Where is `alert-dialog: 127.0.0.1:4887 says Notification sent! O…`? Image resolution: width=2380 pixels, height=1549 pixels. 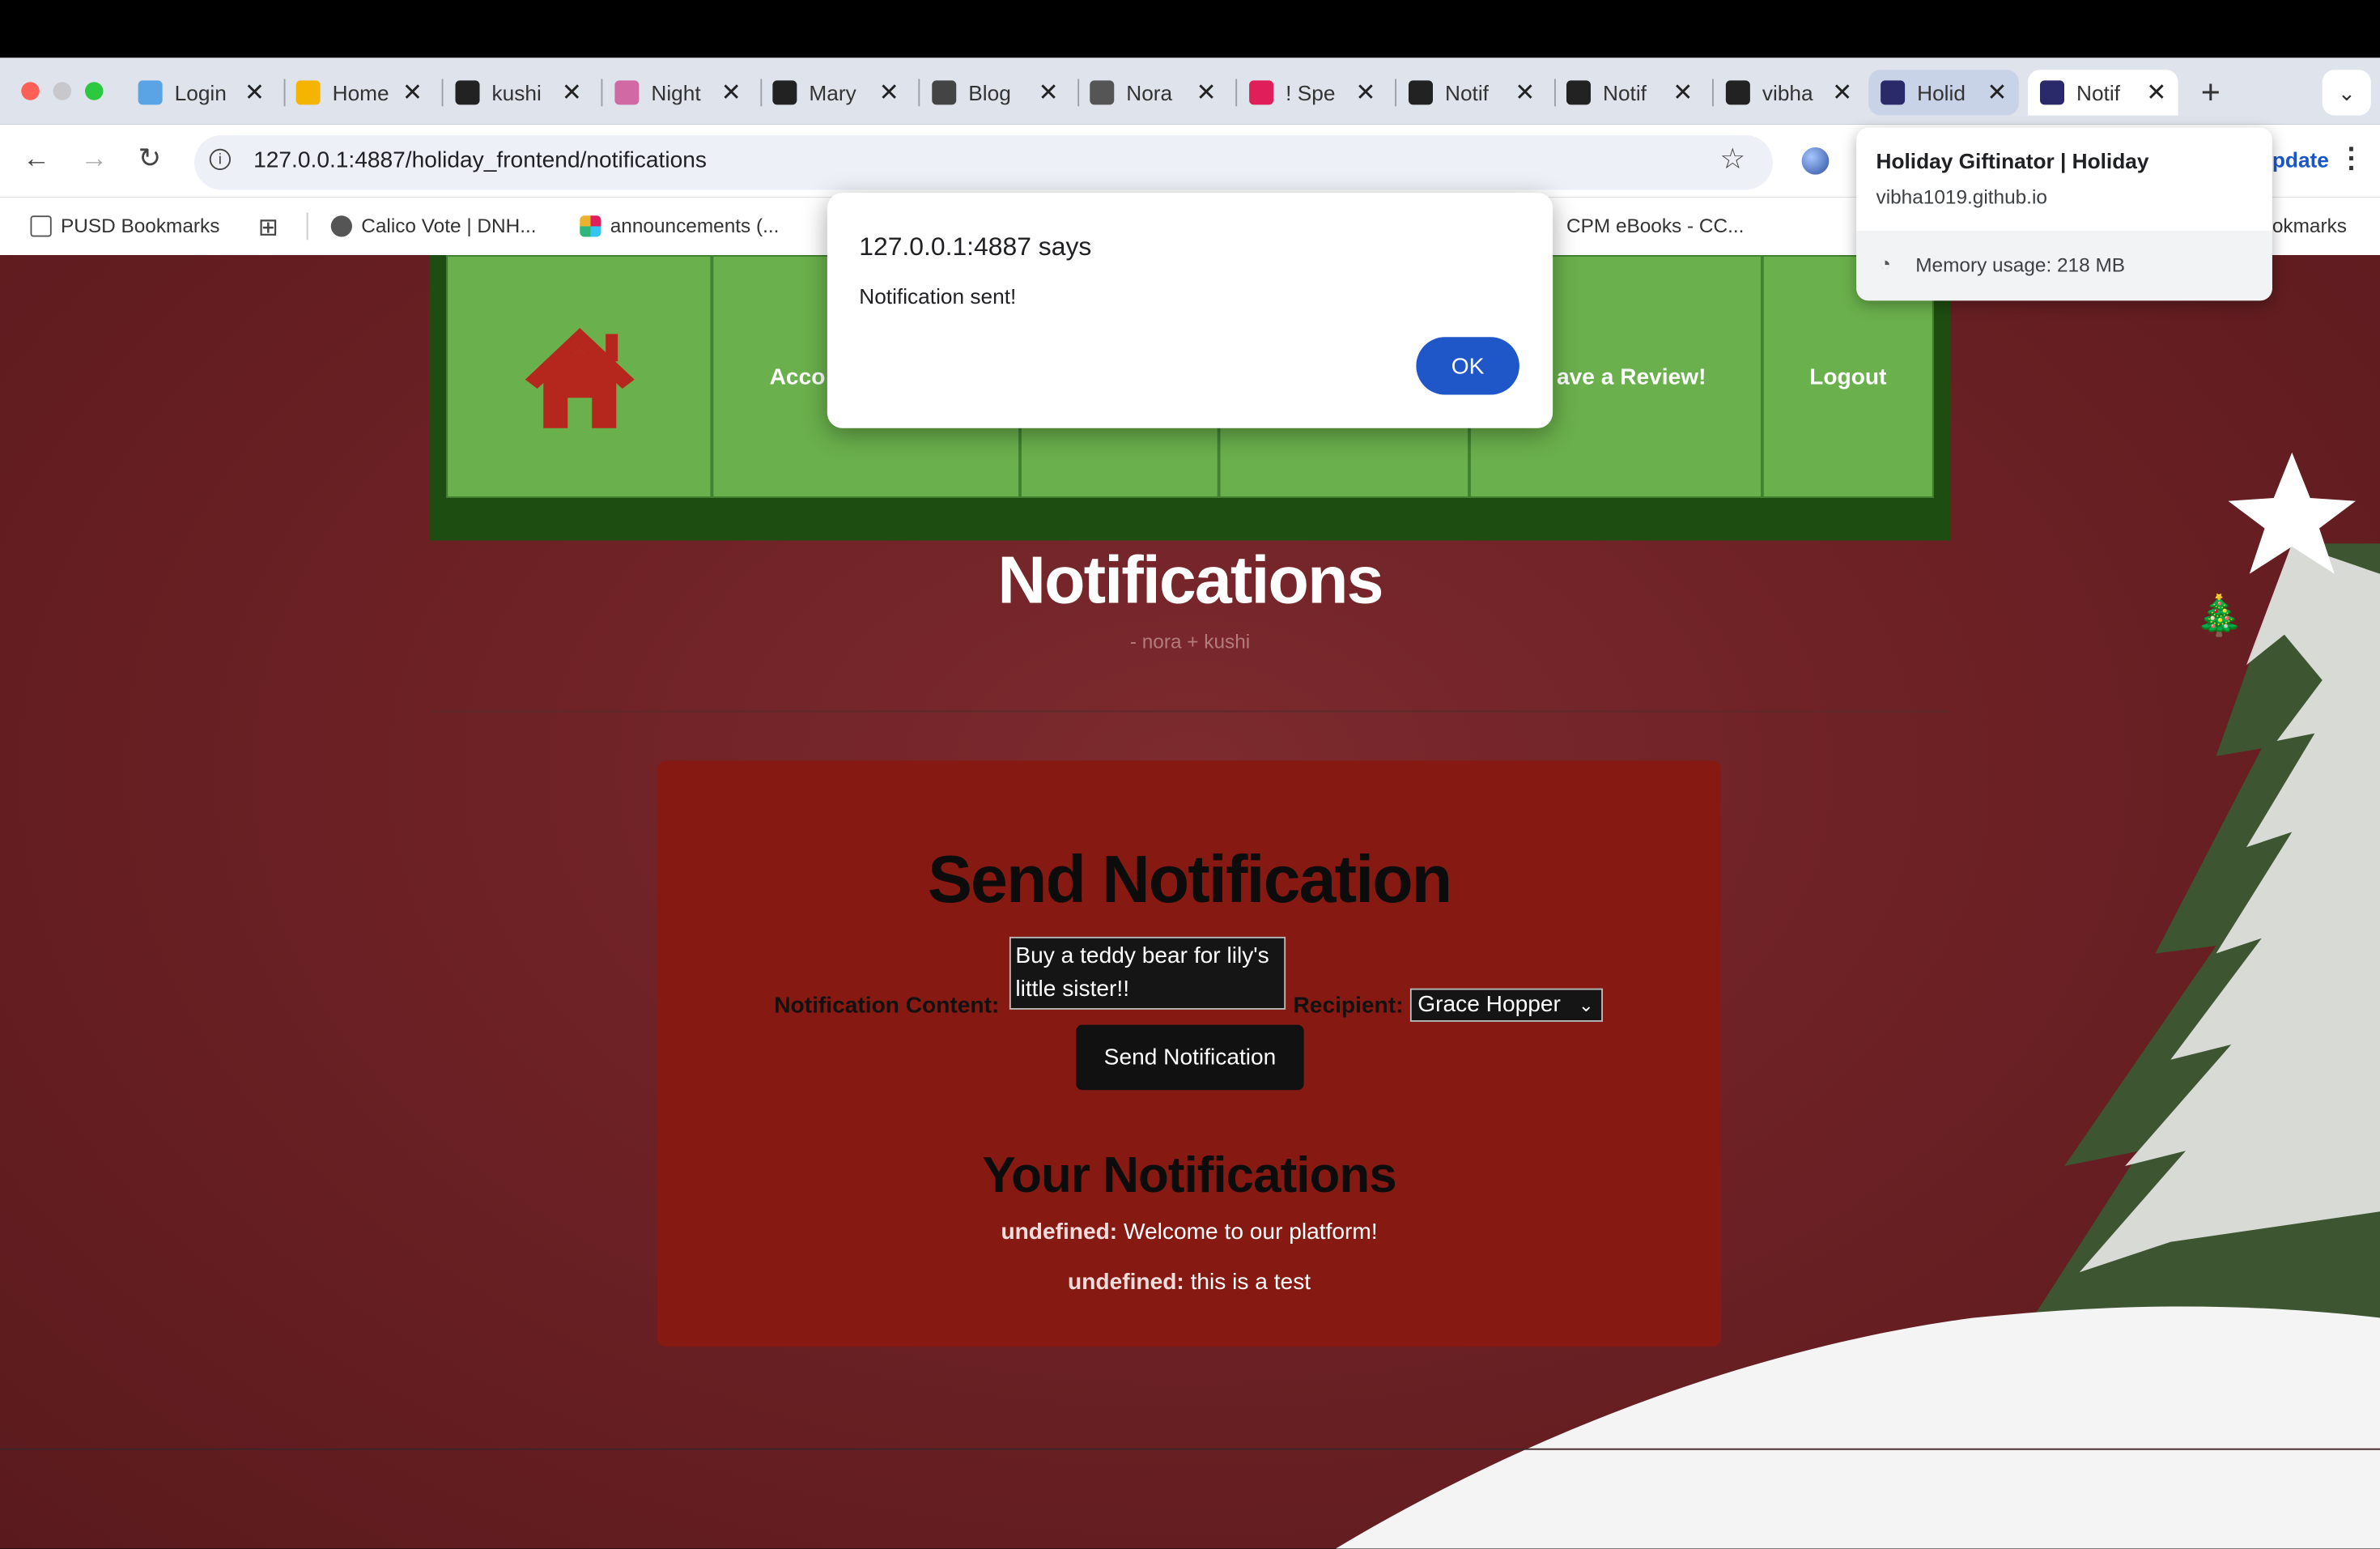
alert-dialog: 127.0.0.1:4887 says Notification sent! O… is located at coordinates (1190, 310).